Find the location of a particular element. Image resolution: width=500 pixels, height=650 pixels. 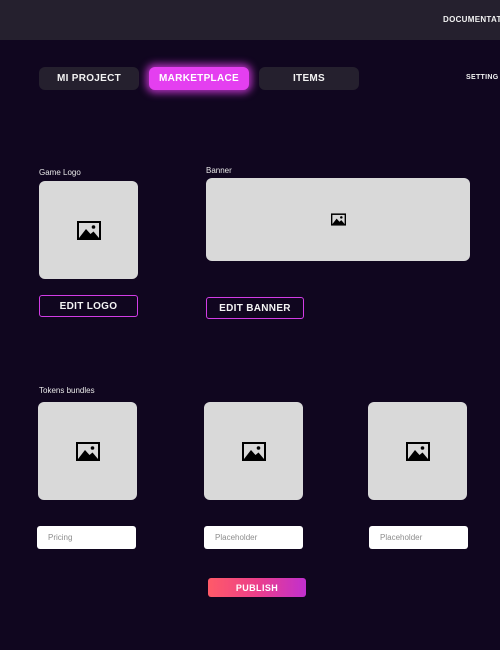

tab-mi-project: MI PROJECT is located at coordinates (89, 78).